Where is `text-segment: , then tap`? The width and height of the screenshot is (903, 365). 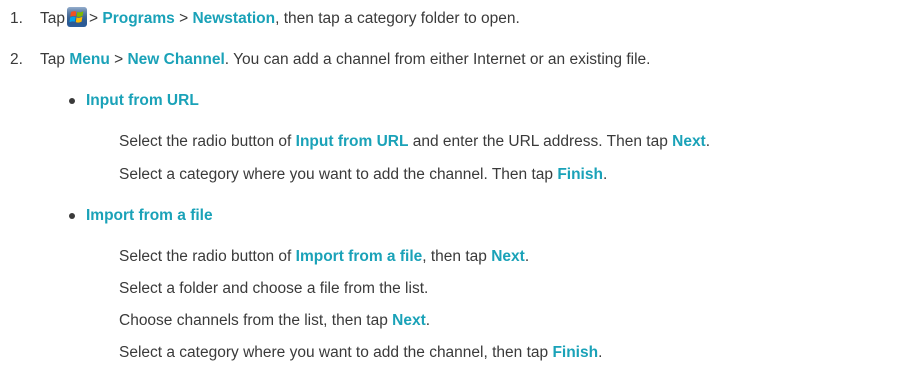 text-segment: , then tap is located at coordinates (457, 256).